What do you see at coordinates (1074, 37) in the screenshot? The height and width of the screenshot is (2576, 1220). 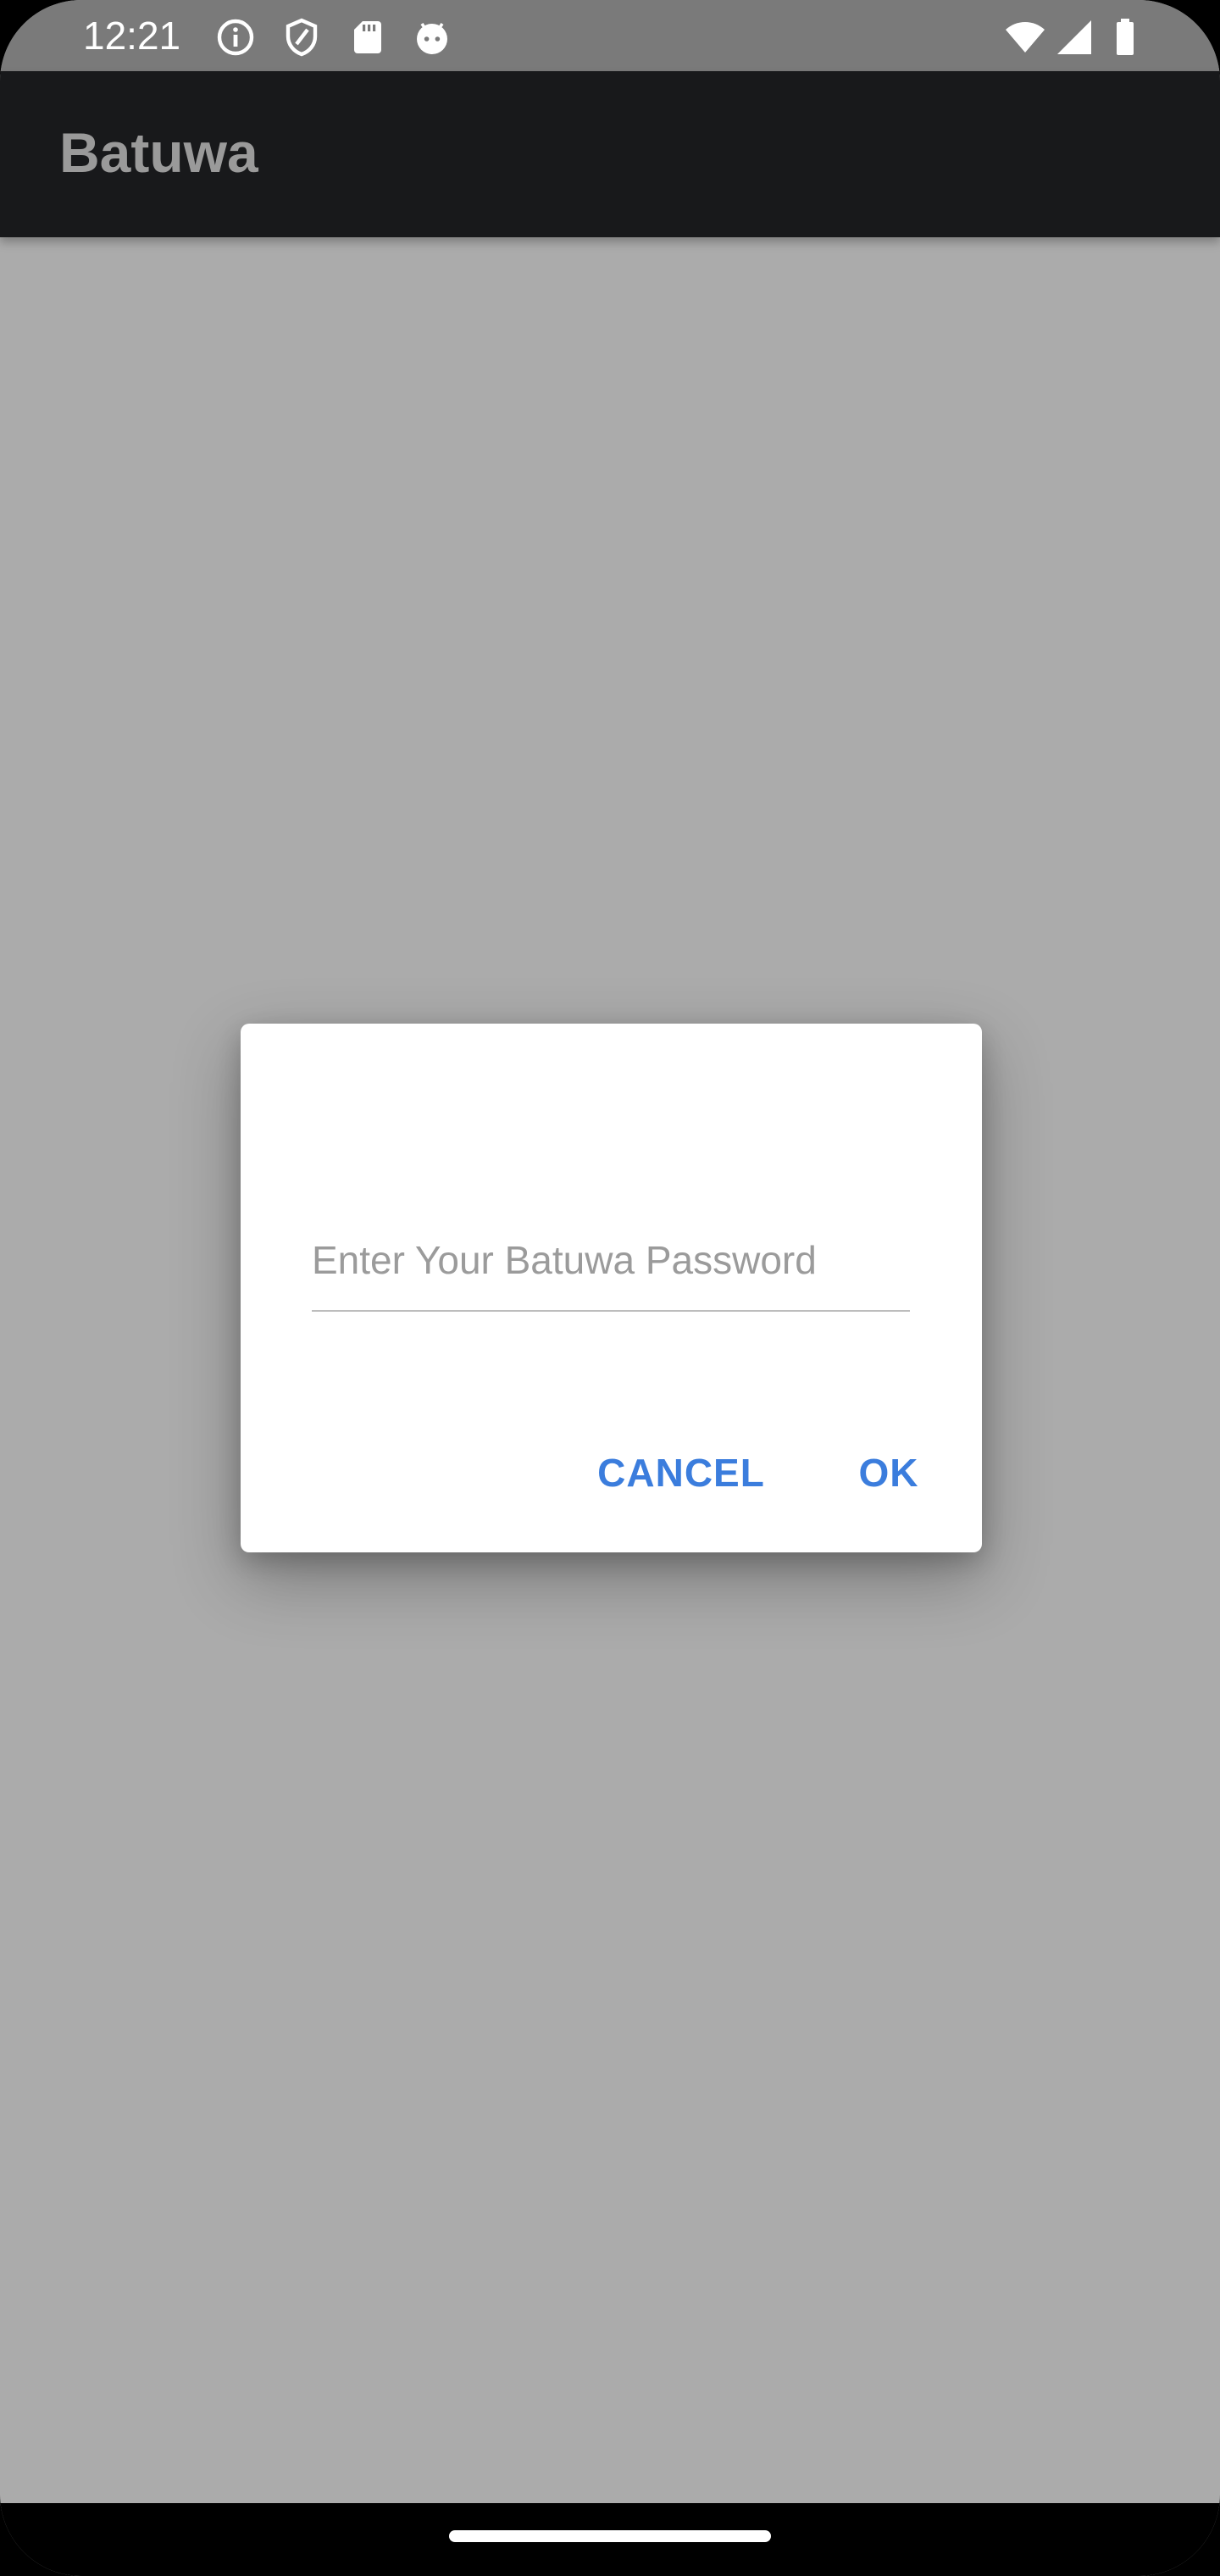 I see `signal-icon` at bounding box center [1074, 37].